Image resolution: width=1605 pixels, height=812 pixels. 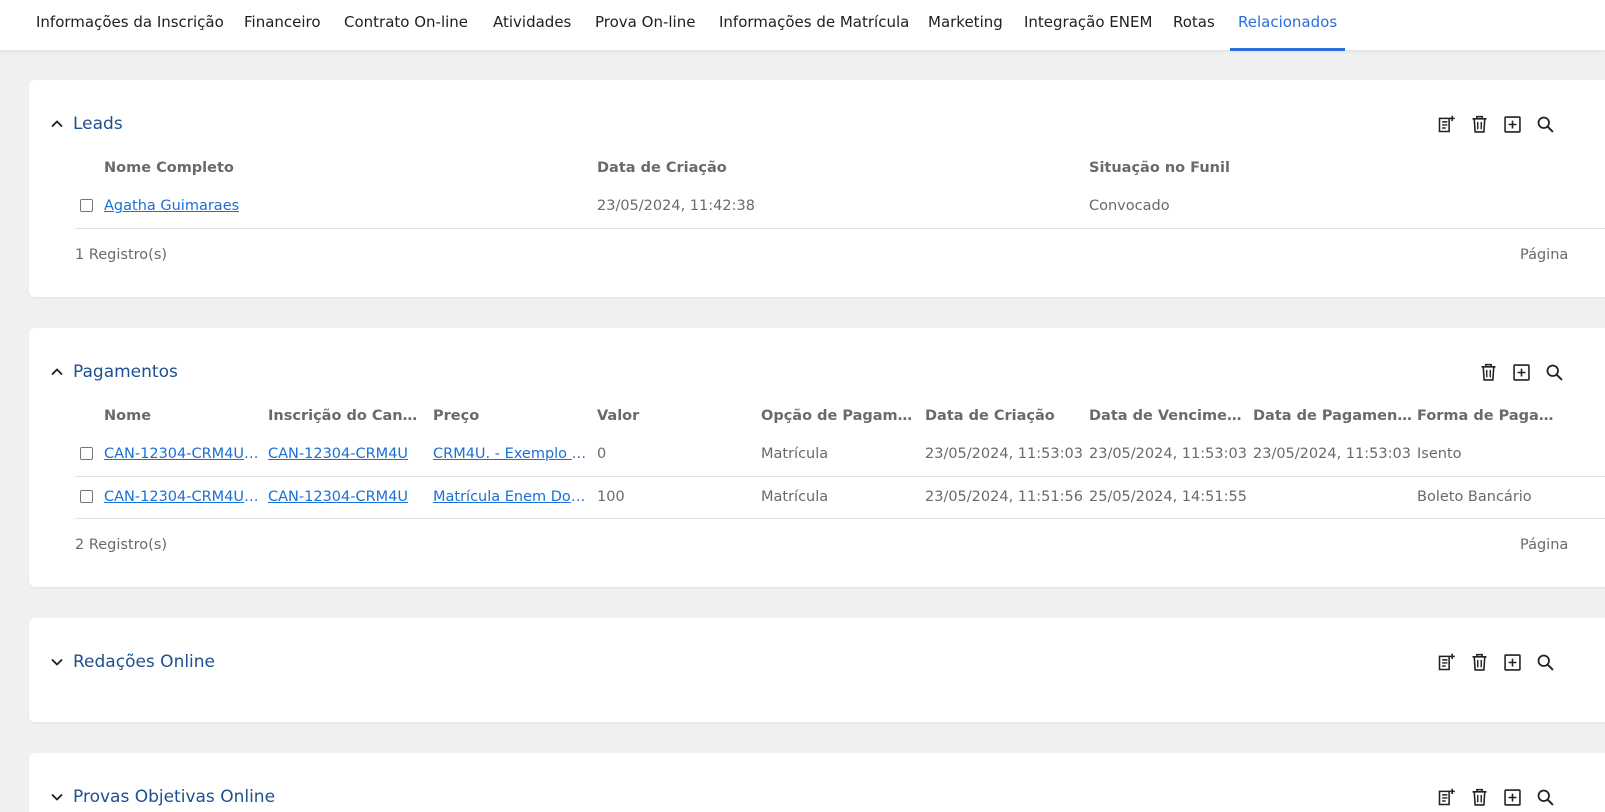 I want to click on payment-forma: Boleto Bancário, so click(x=1474, y=497).